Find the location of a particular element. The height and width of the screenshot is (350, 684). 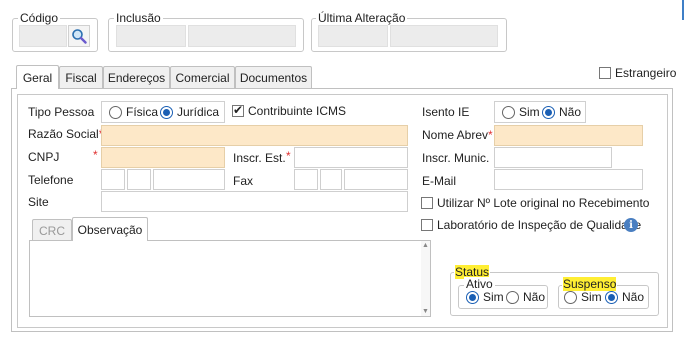

estrangeiro-check is located at coordinates (605, 73).